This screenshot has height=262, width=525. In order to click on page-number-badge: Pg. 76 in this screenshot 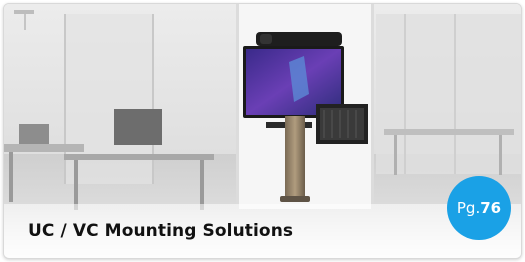, I will do `click(479, 208)`.